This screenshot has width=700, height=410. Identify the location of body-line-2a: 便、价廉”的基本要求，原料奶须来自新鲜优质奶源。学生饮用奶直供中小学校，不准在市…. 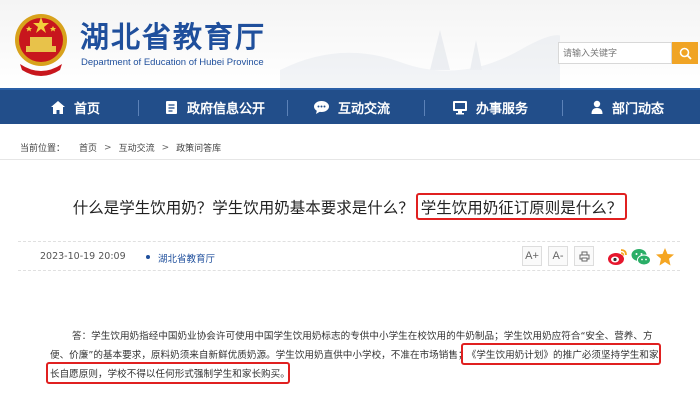
(259, 355).